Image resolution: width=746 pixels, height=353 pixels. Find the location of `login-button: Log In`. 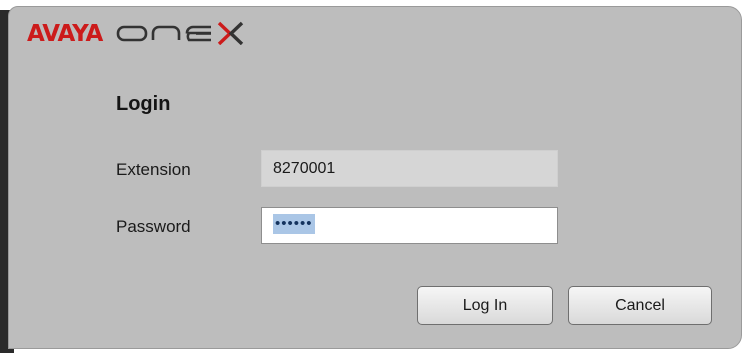

login-button: Log In is located at coordinates (485, 305).